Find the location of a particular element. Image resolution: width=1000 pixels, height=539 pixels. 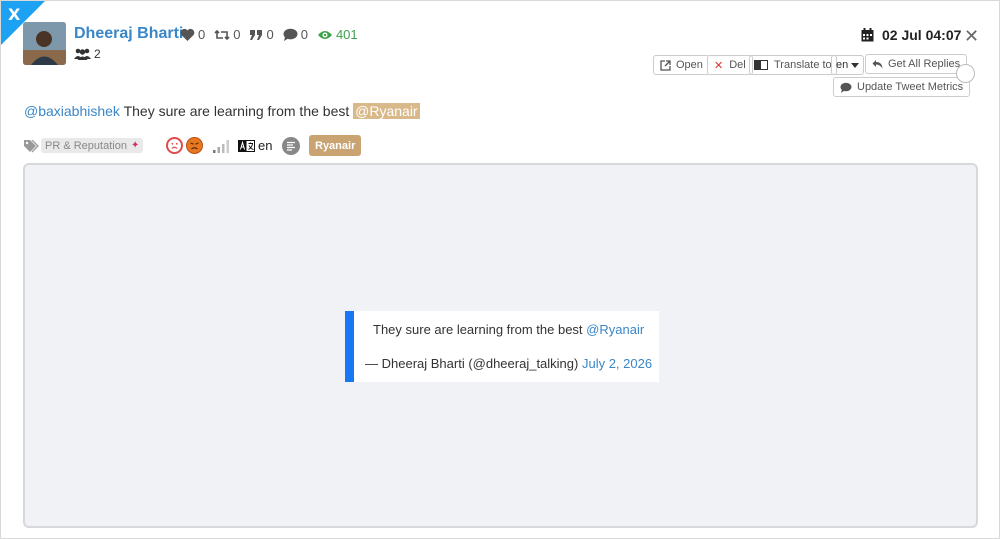

followers-count: 2 is located at coordinates (97, 54).